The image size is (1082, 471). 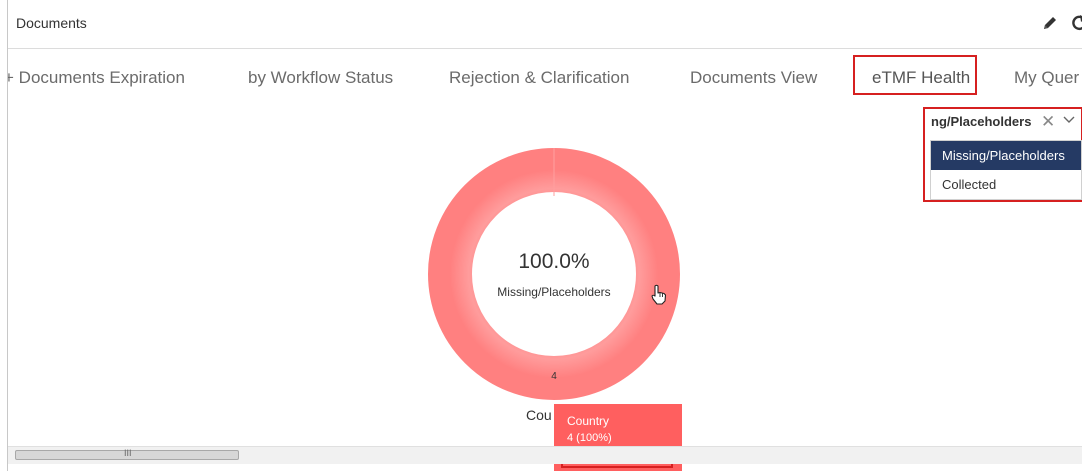 What do you see at coordinates (921, 78) in the screenshot?
I see `tab-etmf-health: eTMF Health` at bounding box center [921, 78].